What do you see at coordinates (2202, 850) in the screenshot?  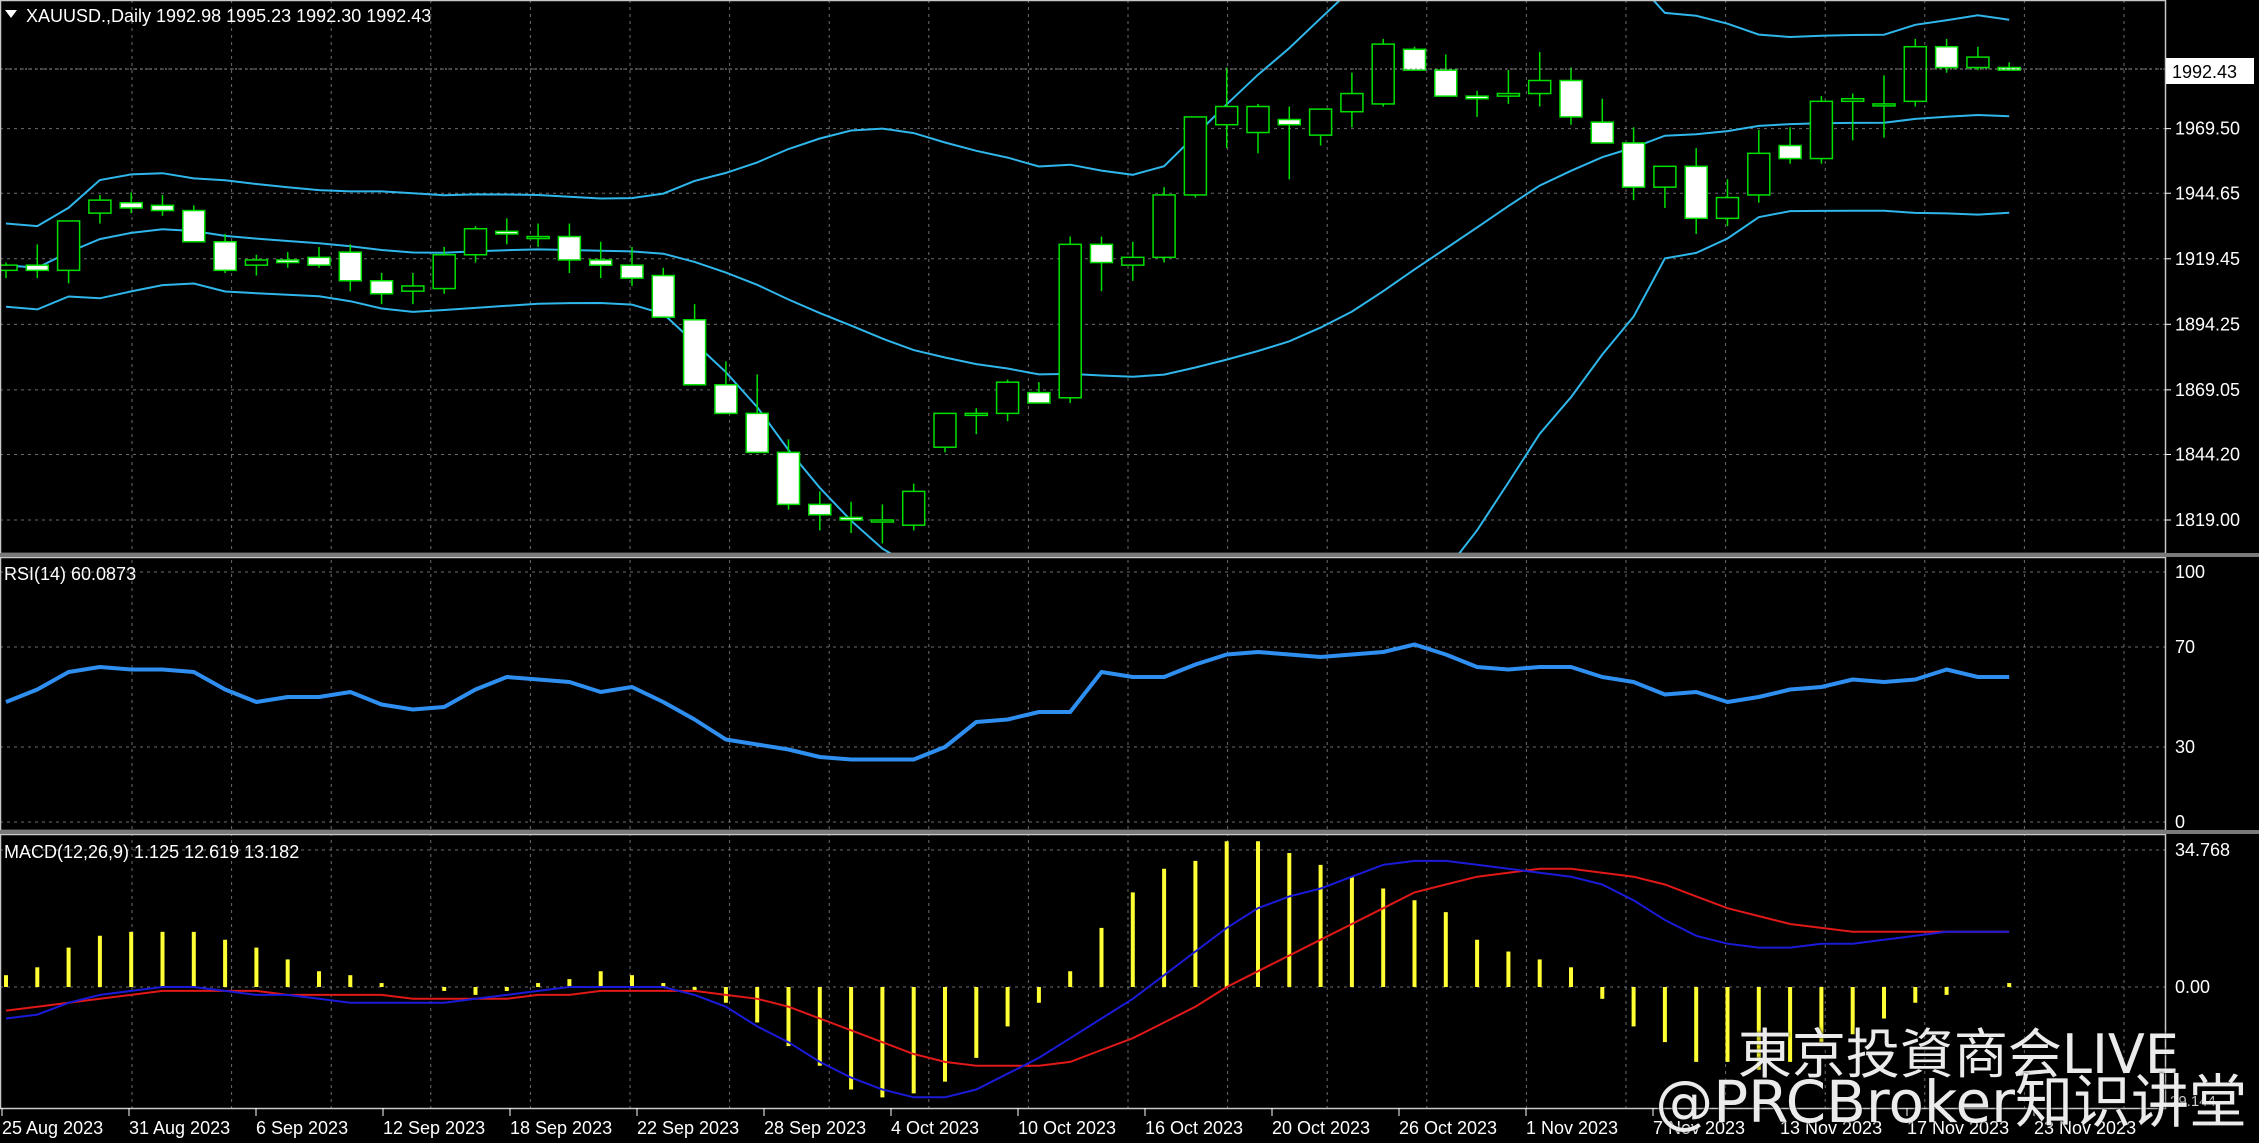 I see `macd-tick-label: 34.768` at bounding box center [2202, 850].